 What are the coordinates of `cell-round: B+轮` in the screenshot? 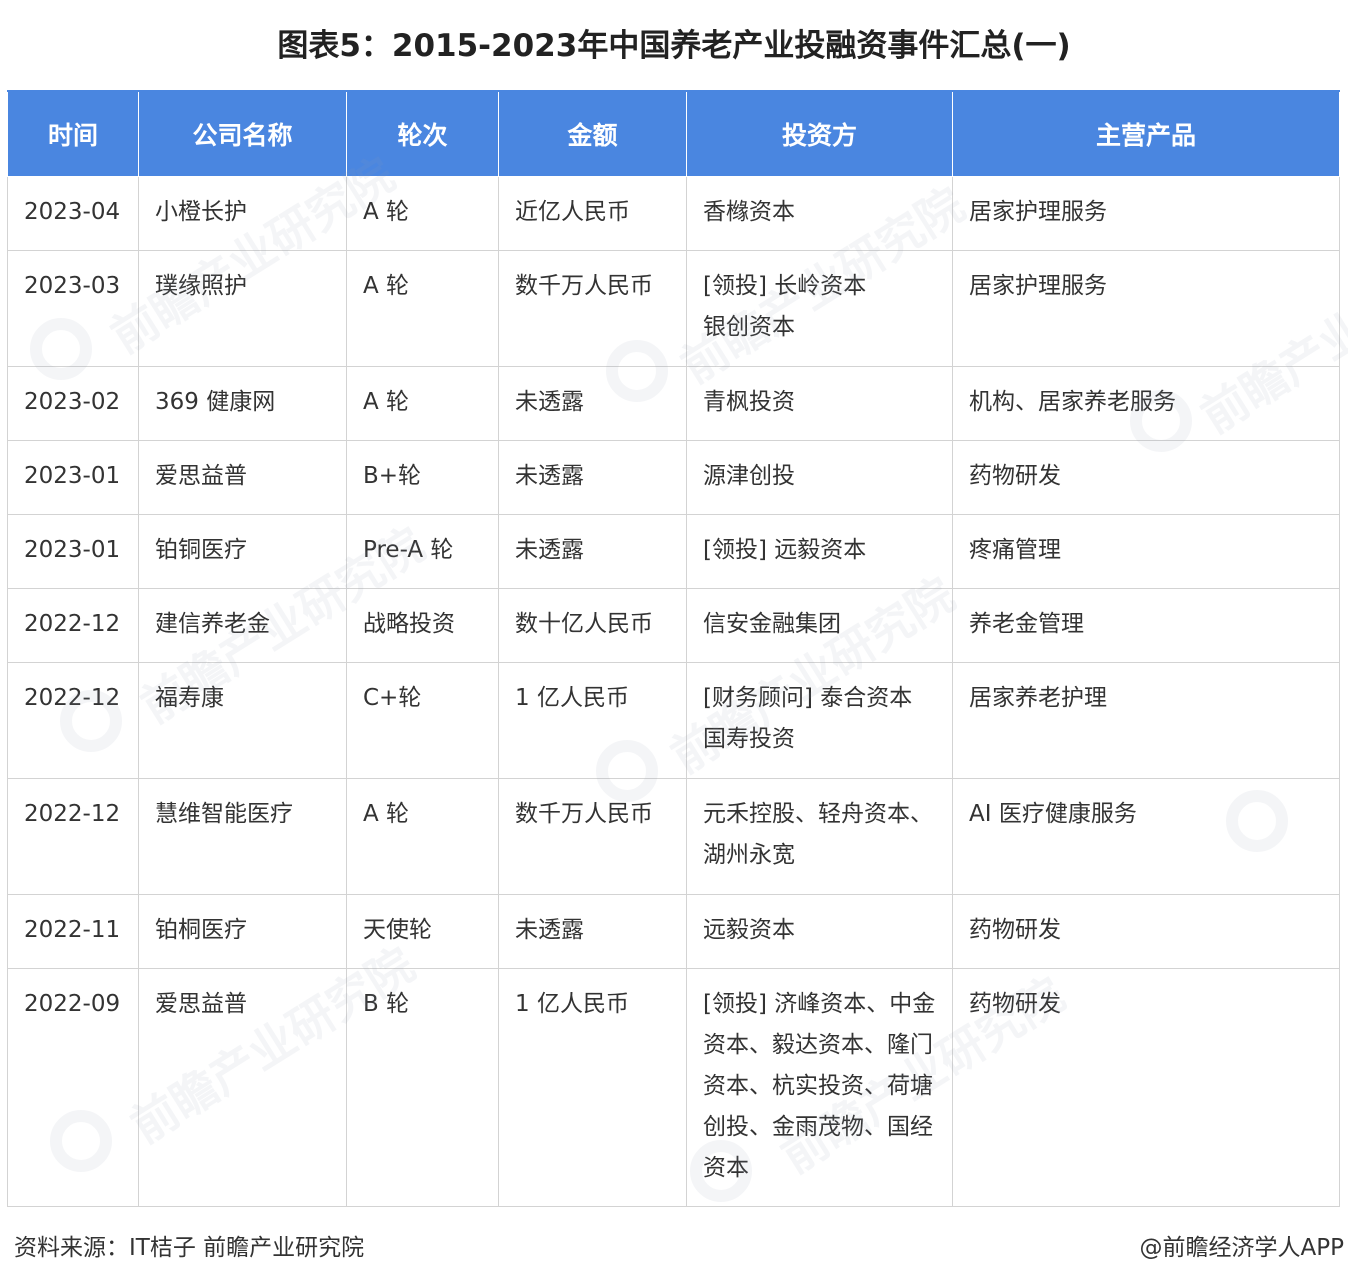 It's located at (422, 477).